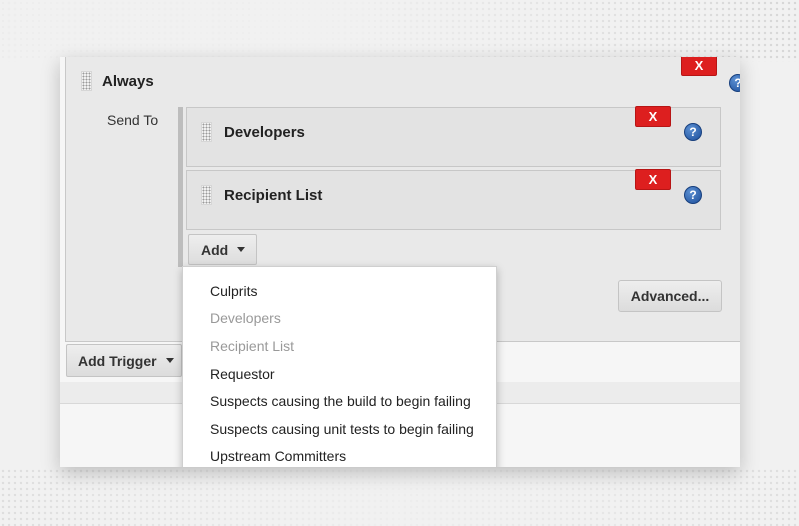  What do you see at coordinates (453, 199) in the screenshot?
I see `recipient-card-recipient-list: Recipient List X ?` at bounding box center [453, 199].